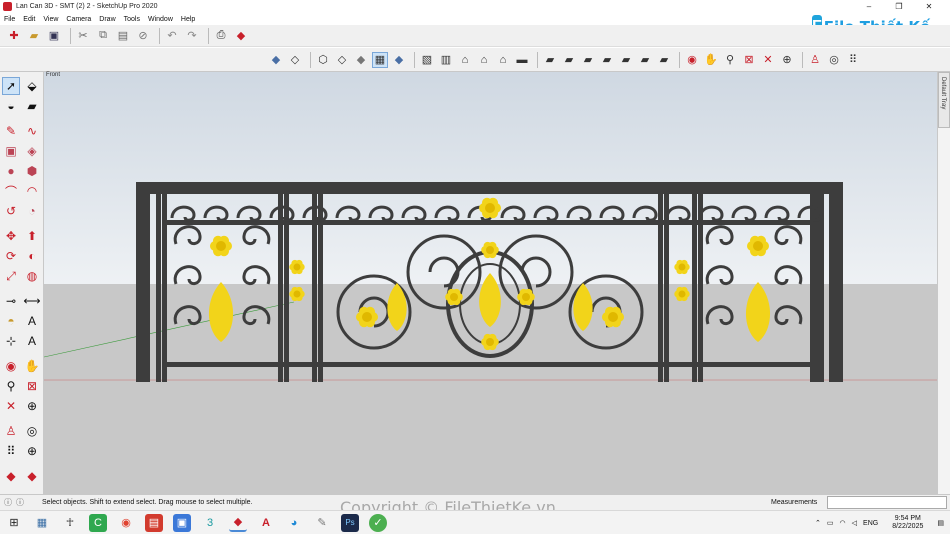  What do you see at coordinates (11, 236) in the screenshot?
I see `move-icon: ✥` at bounding box center [11, 236].